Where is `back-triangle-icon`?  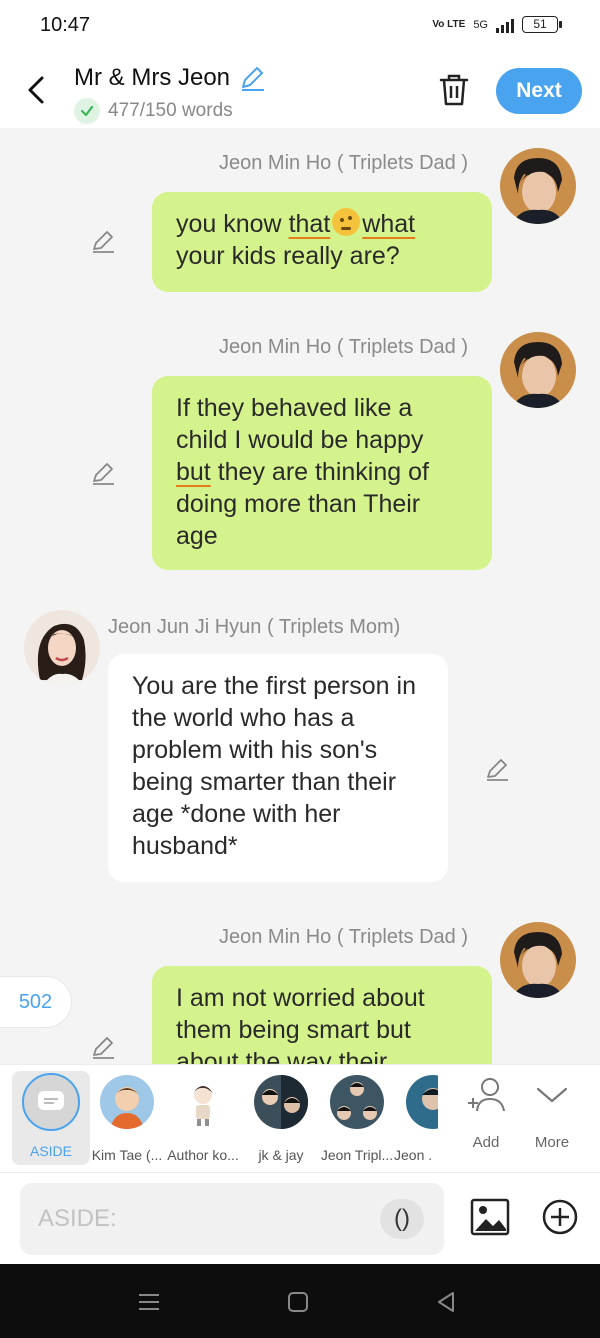
back-triangle-icon is located at coordinates (446, 1302).